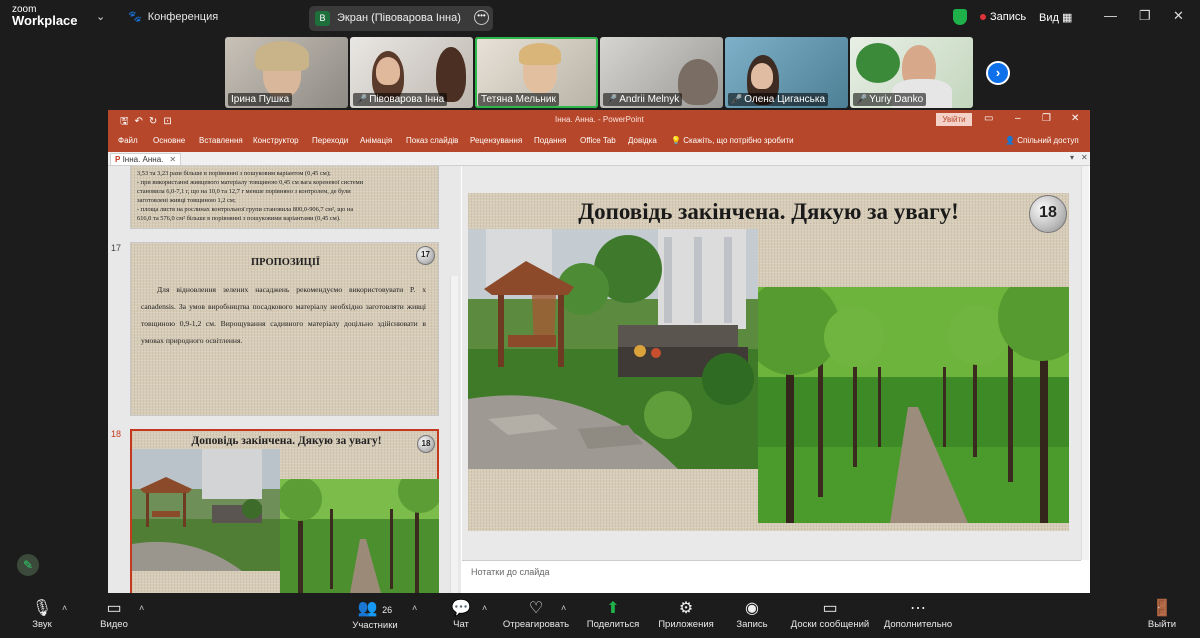  Describe the element at coordinates (1110, 15) in the screenshot. I see `minimize-icon: —` at that location.